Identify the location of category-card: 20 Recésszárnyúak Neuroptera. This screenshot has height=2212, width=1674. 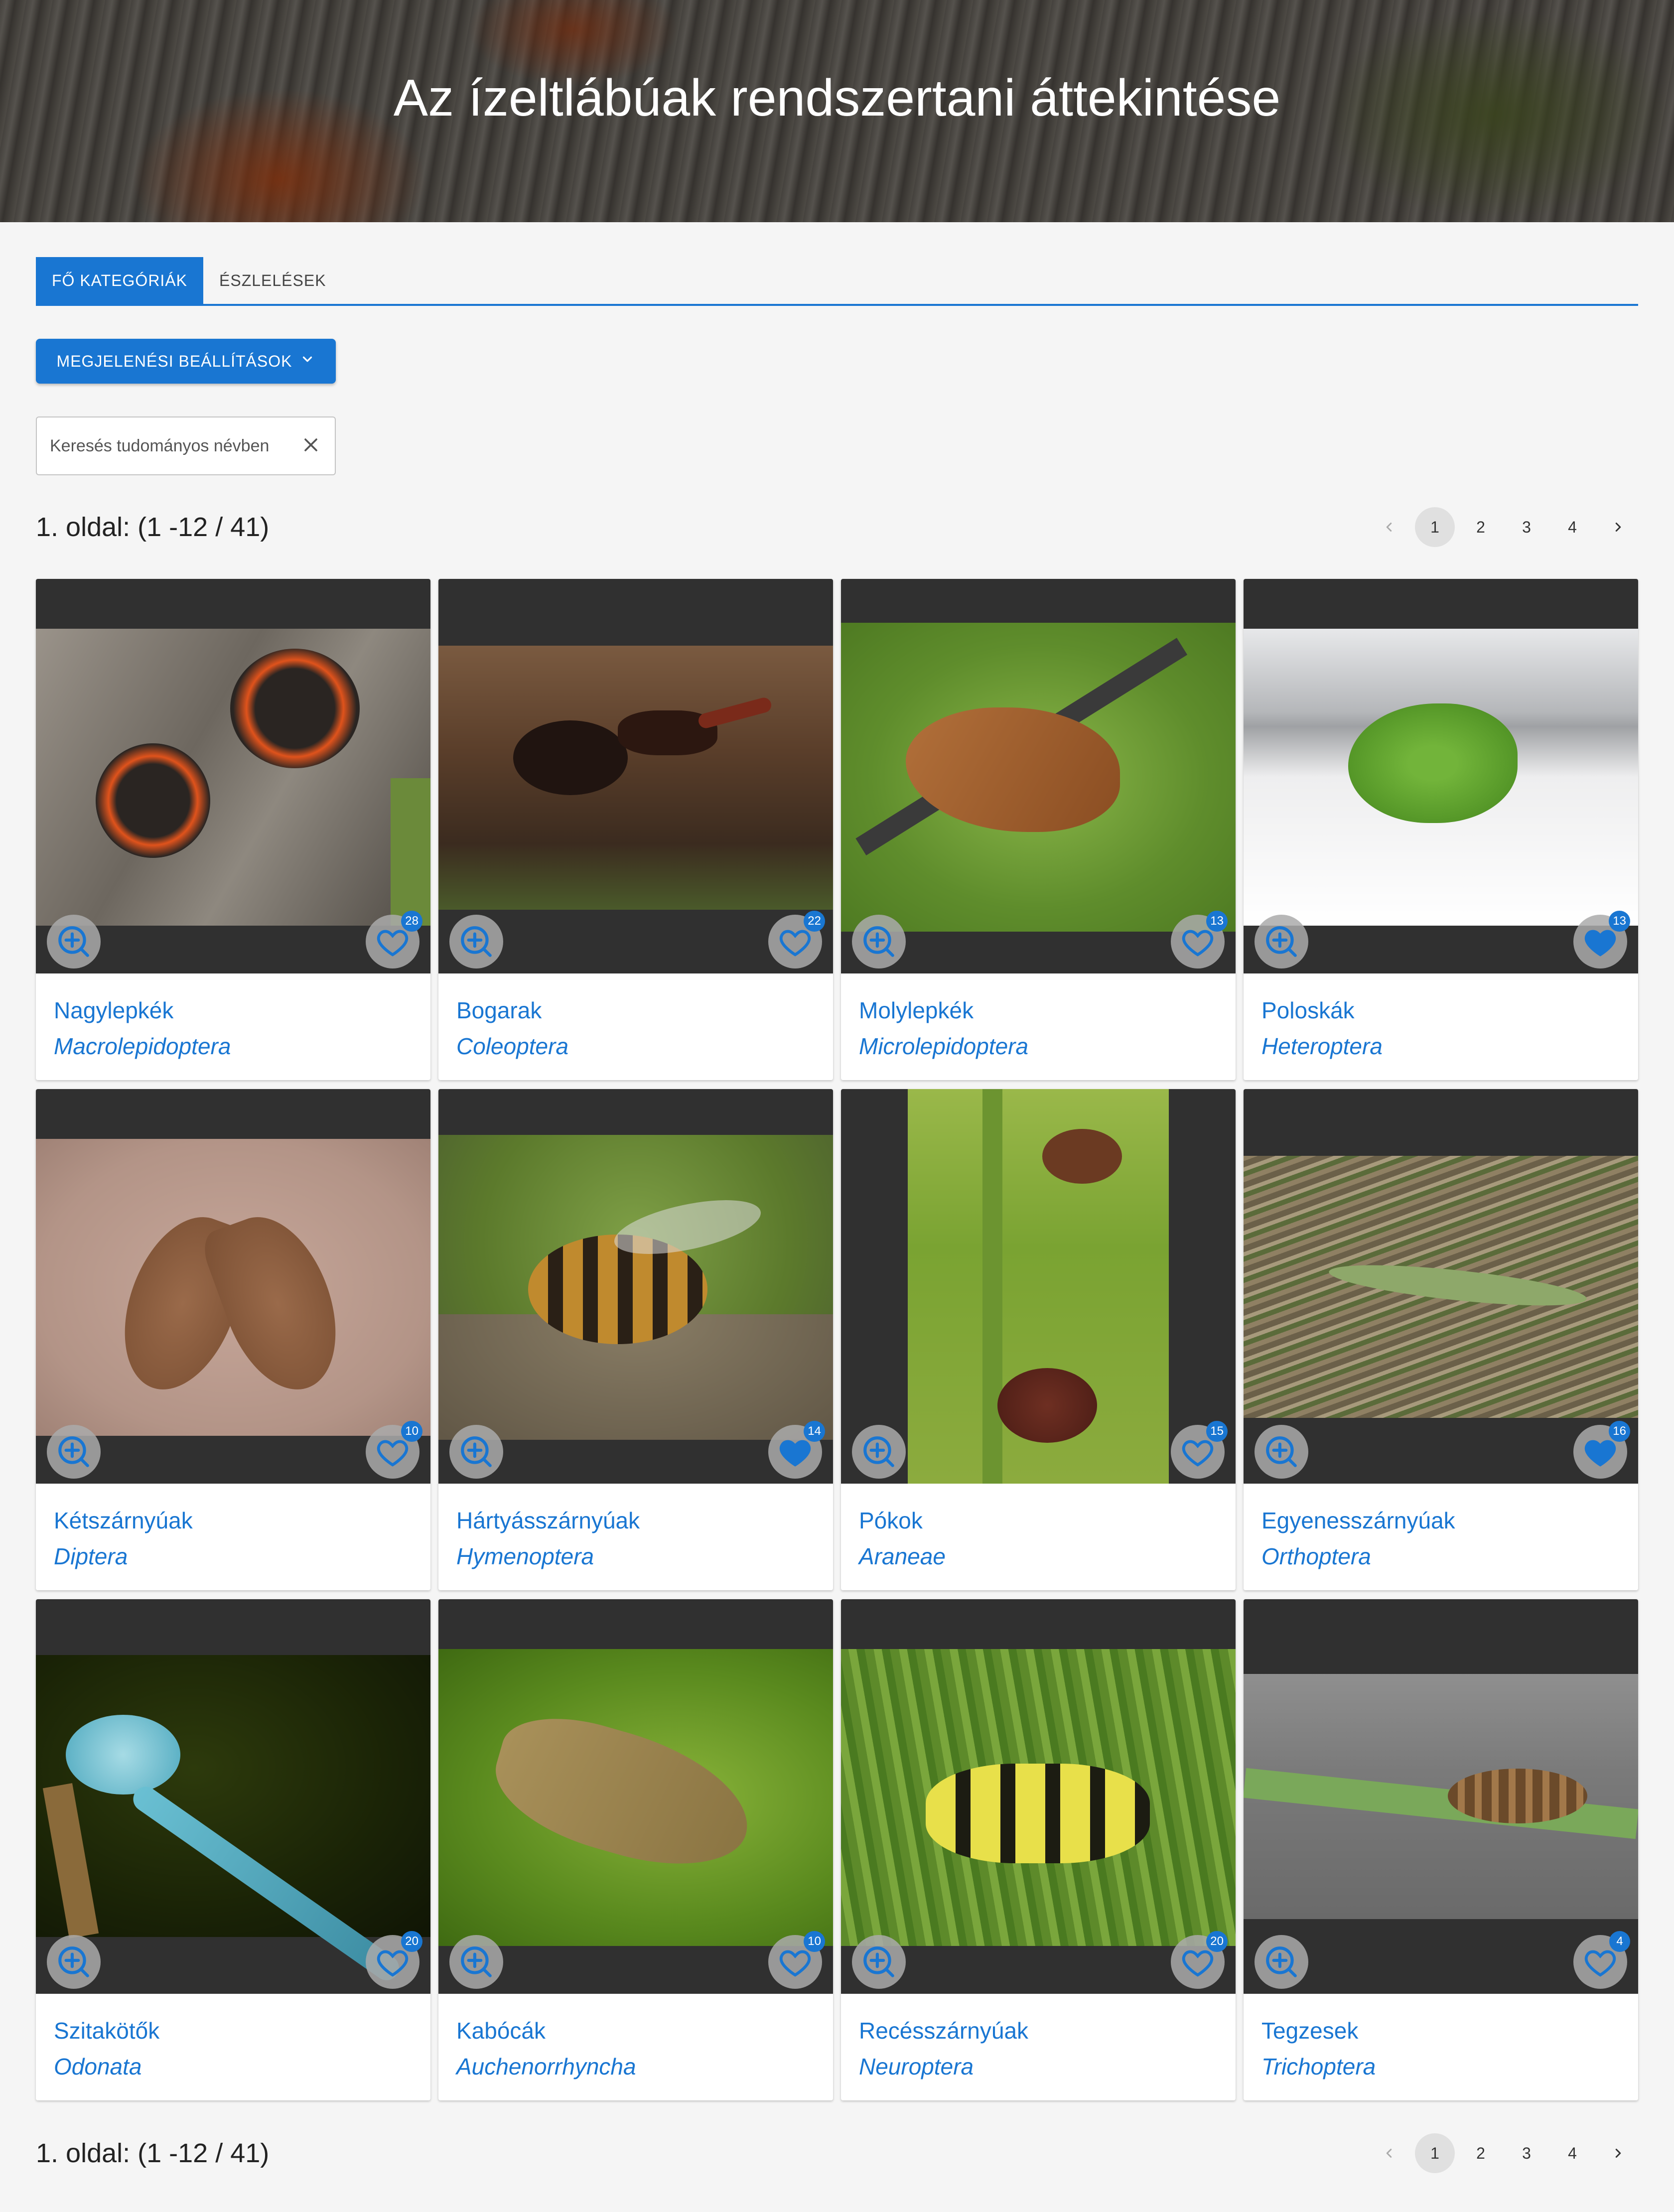
(1038, 1850).